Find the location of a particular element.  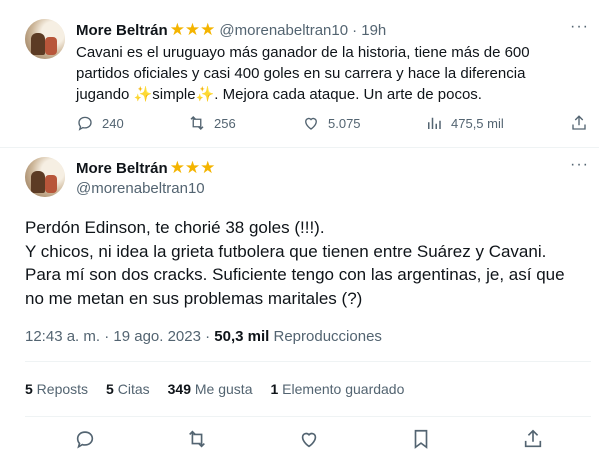

views-count: 50,3 mil is located at coordinates (242, 336).